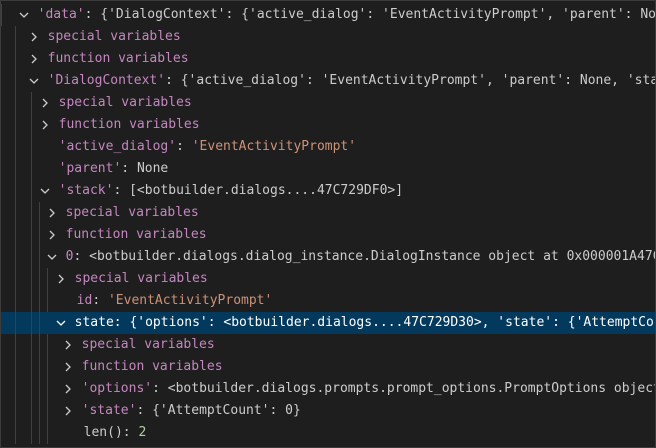 The height and width of the screenshot is (448, 656). What do you see at coordinates (152, 168) in the screenshot?
I see `variable-value: None` at bounding box center [152, 168].